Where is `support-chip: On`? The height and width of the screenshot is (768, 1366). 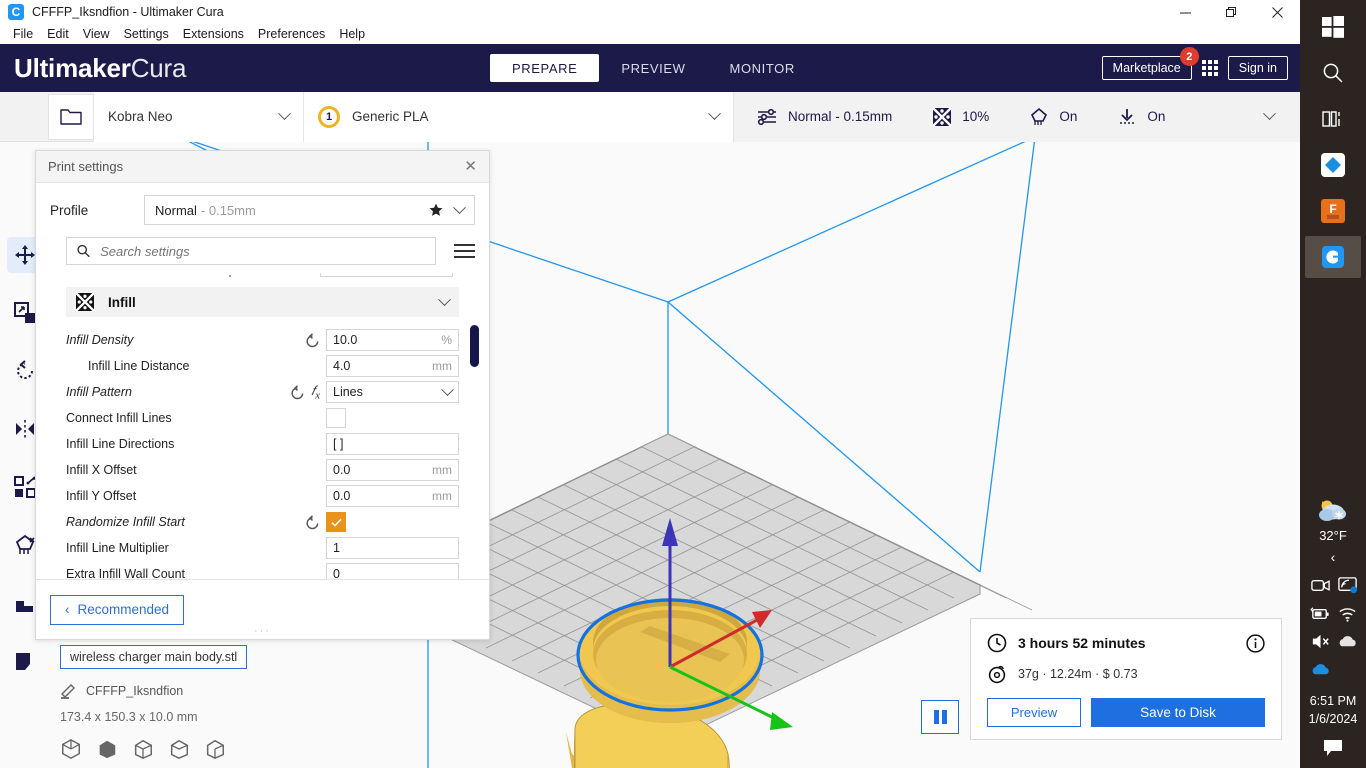 support-chip: On is located at coordinates (1053, 117).